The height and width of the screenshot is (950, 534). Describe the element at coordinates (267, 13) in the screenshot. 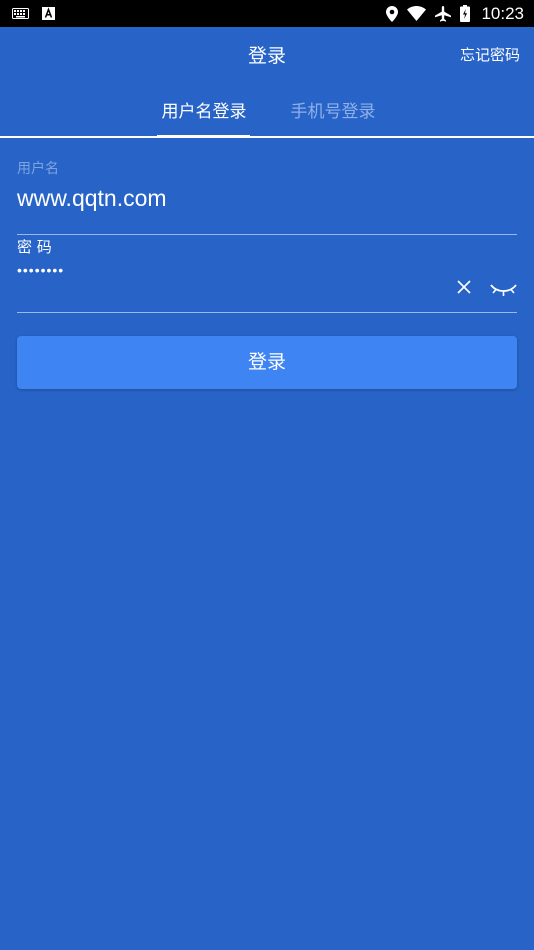

I see `status-bar: 10:23` at that location.